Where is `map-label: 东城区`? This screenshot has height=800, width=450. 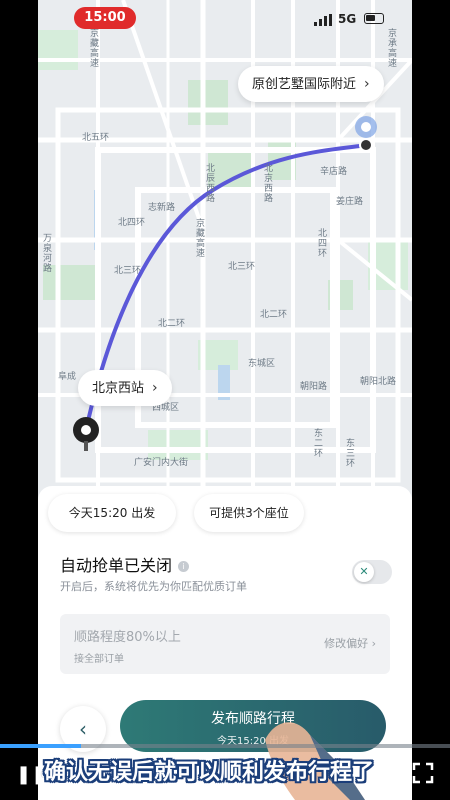
map-label: 东城区 is located at coordinates (262, 364).